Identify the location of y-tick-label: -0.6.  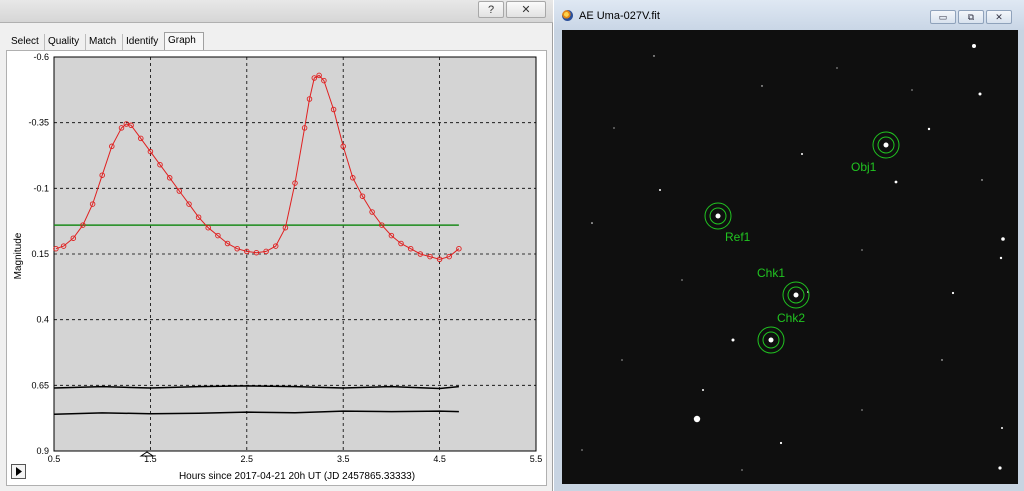
(41, 57).